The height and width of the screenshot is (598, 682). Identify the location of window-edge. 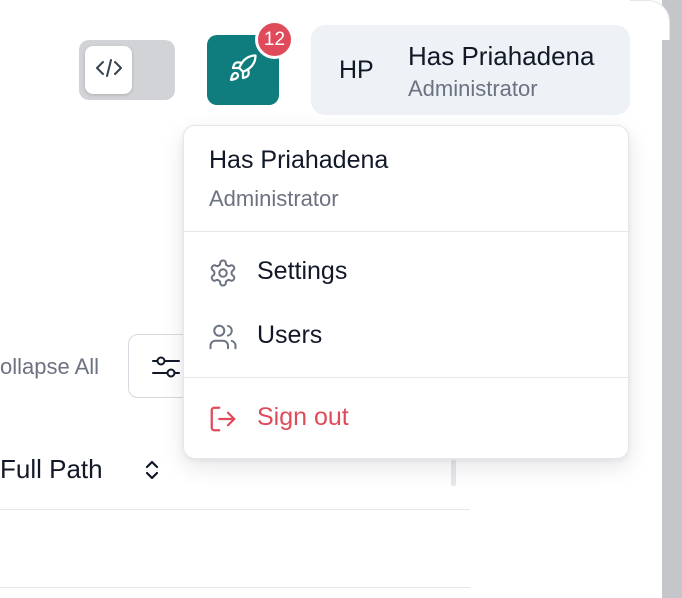
(672, 299).